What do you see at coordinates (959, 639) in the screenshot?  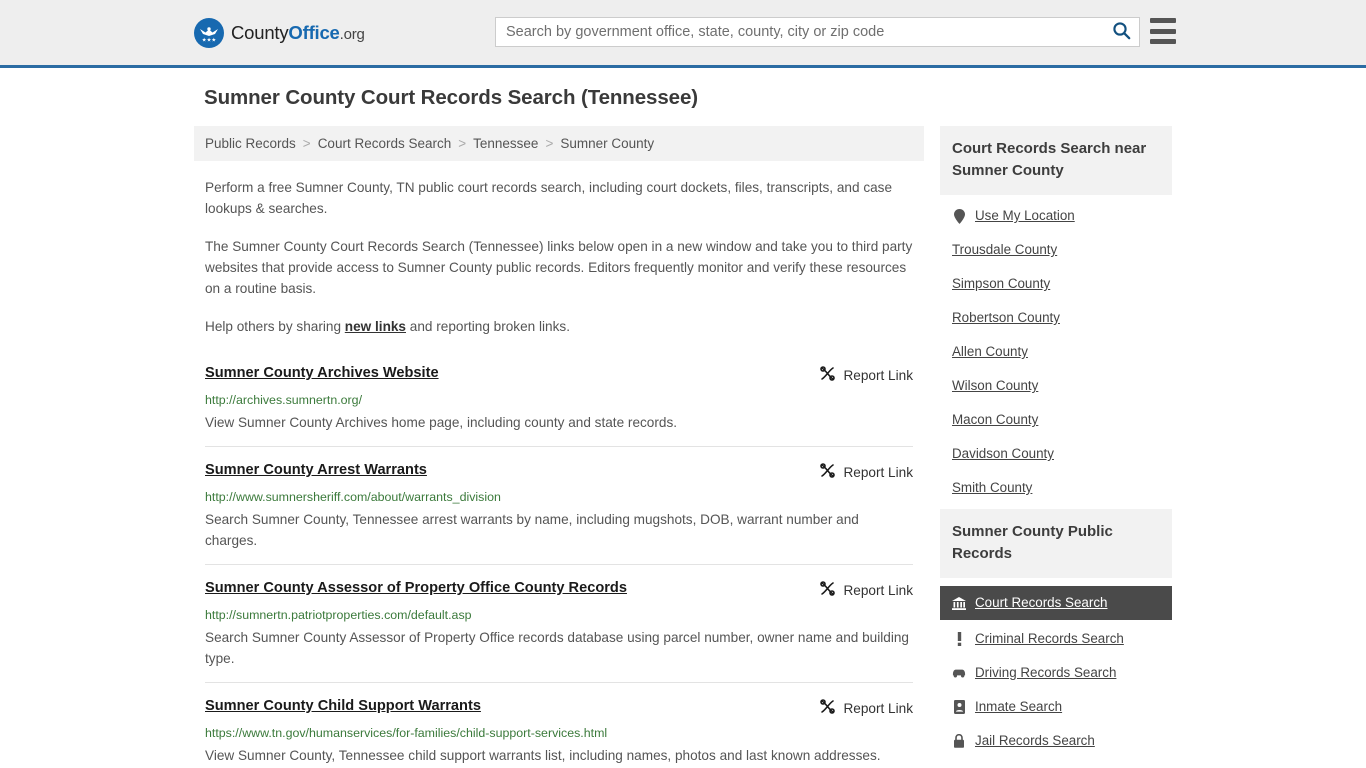 I see `exclamation-icon` at bounding box center [959, 639].